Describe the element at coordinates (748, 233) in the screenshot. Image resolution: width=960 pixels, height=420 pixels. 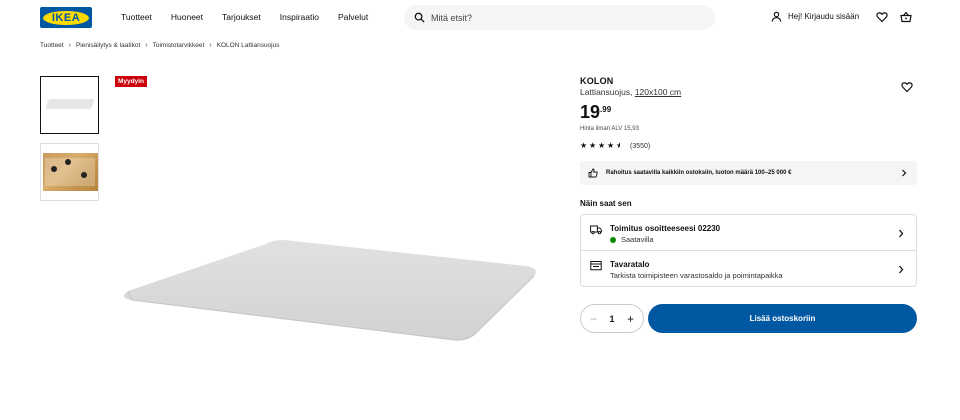
I see `home-delivery-option: Toimitus osoitteeseesi 02230 Saatavilla` at that location.